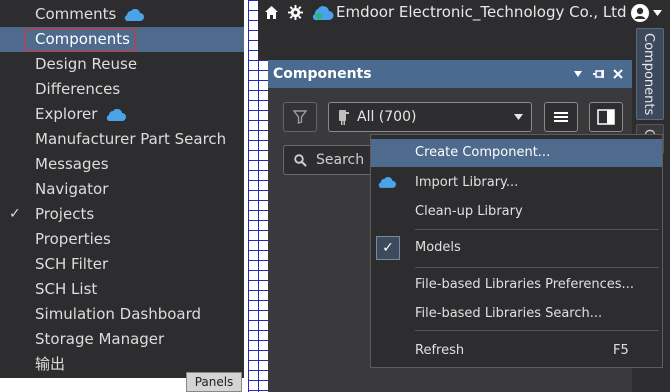  What do you see at coordinates (80, 40) in the screenshot?
I see `highlight-box` at bounding box center [80, 40].